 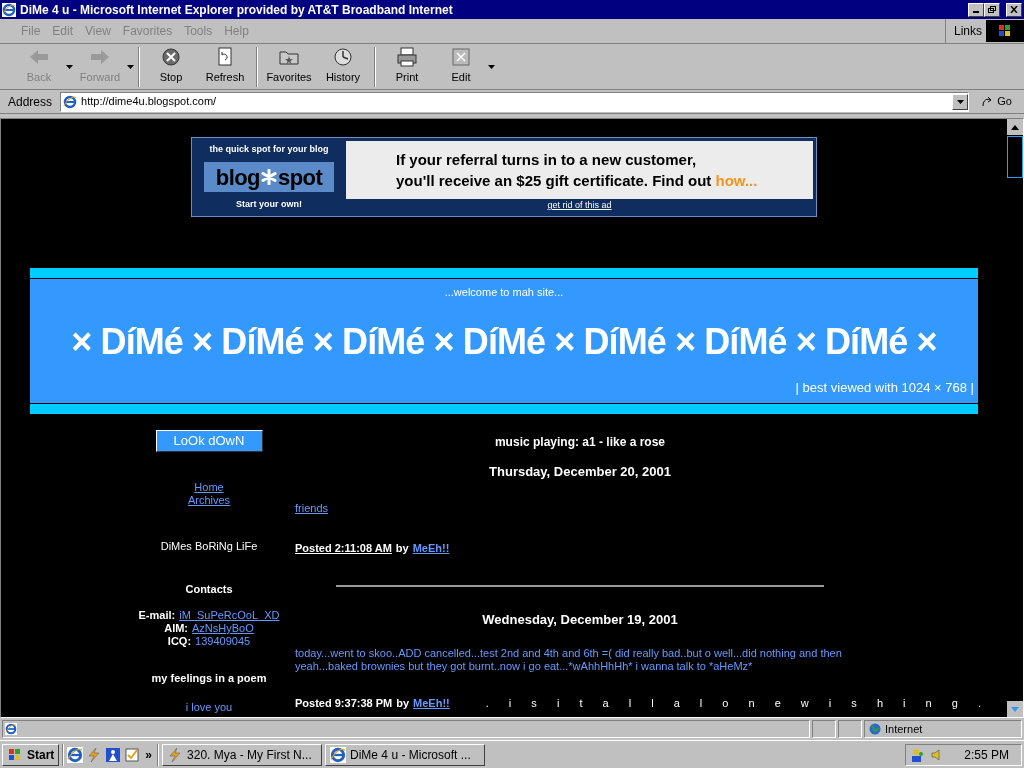 I want to click on music-playing: music playing: a1 - like a rose, so click(x=580, y=442).